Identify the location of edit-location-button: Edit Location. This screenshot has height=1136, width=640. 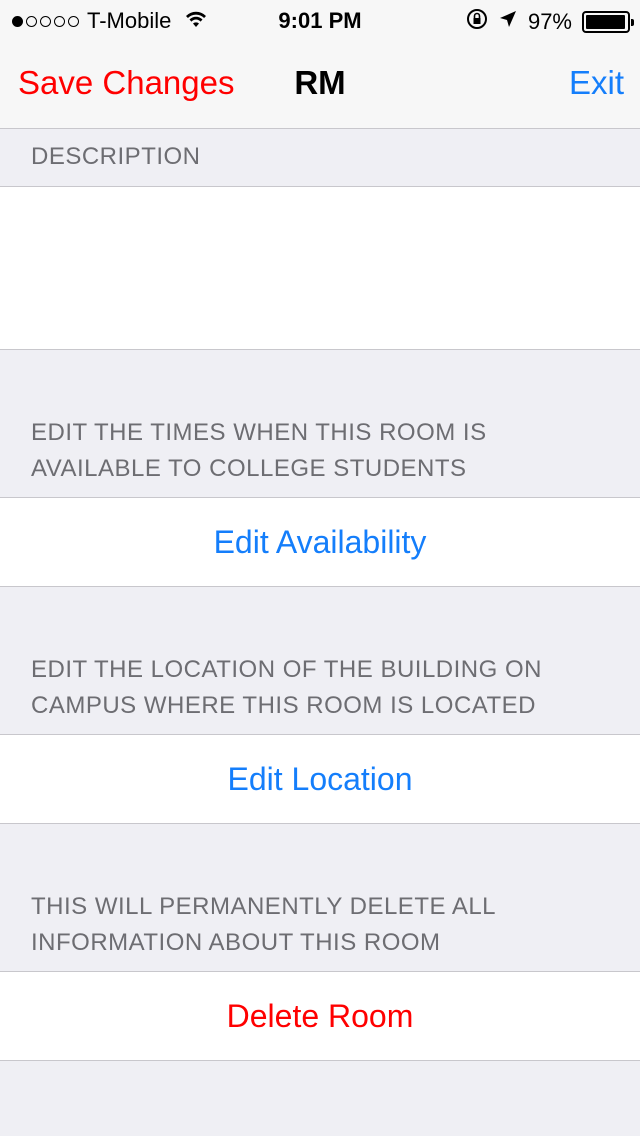
(320, 779).